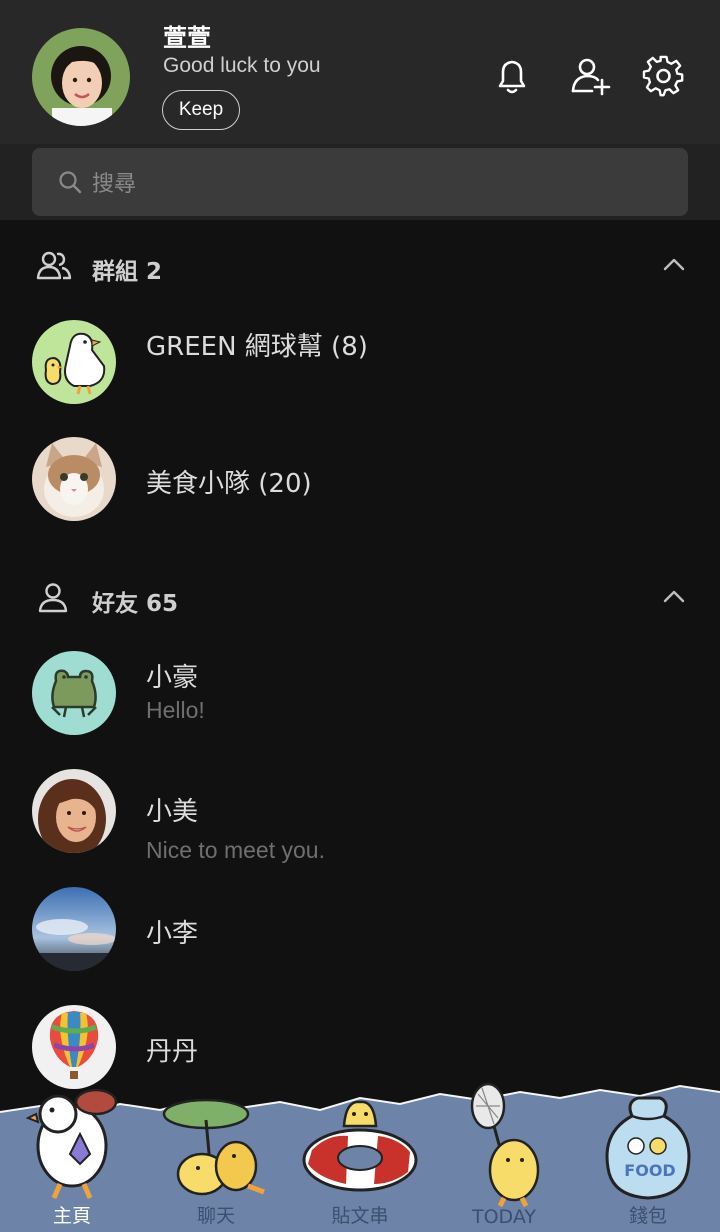 This screenshot has height=1232, width=720. I want to click on add-friend-icon, so click(590, 76).